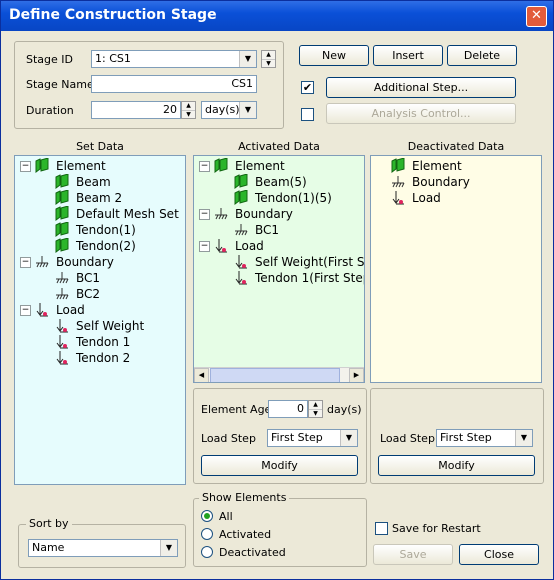  What do you see at coordinates (536, 16) in the screenshot?
I see `close-window-button: ✕` at bounding box center [536, 16].